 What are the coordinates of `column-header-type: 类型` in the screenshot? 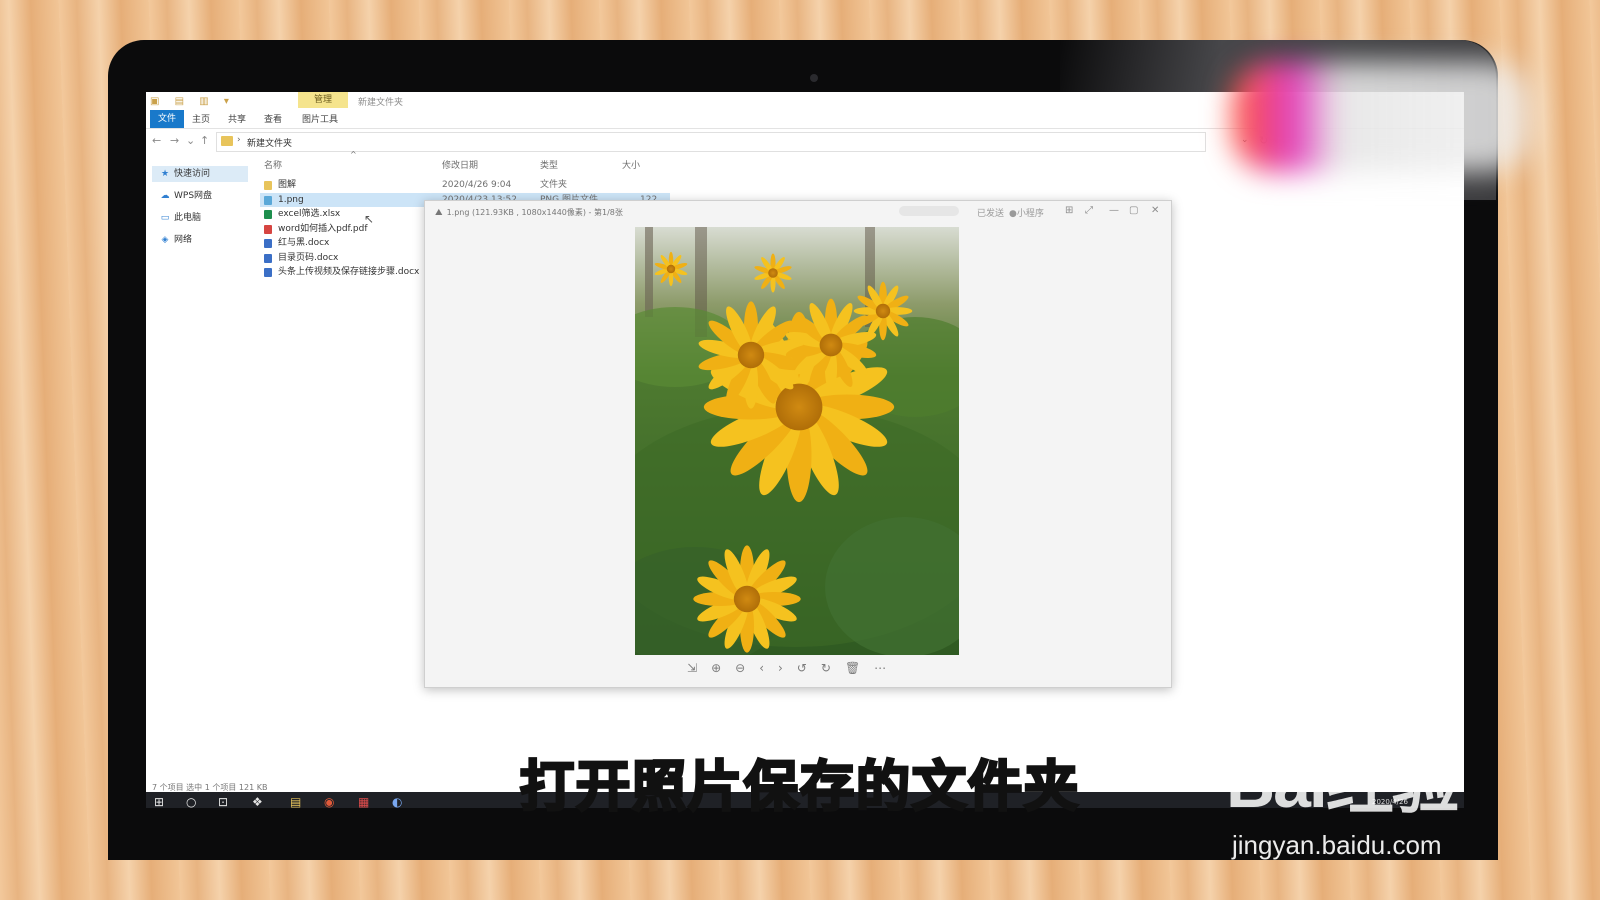 It's located at (549, 164).